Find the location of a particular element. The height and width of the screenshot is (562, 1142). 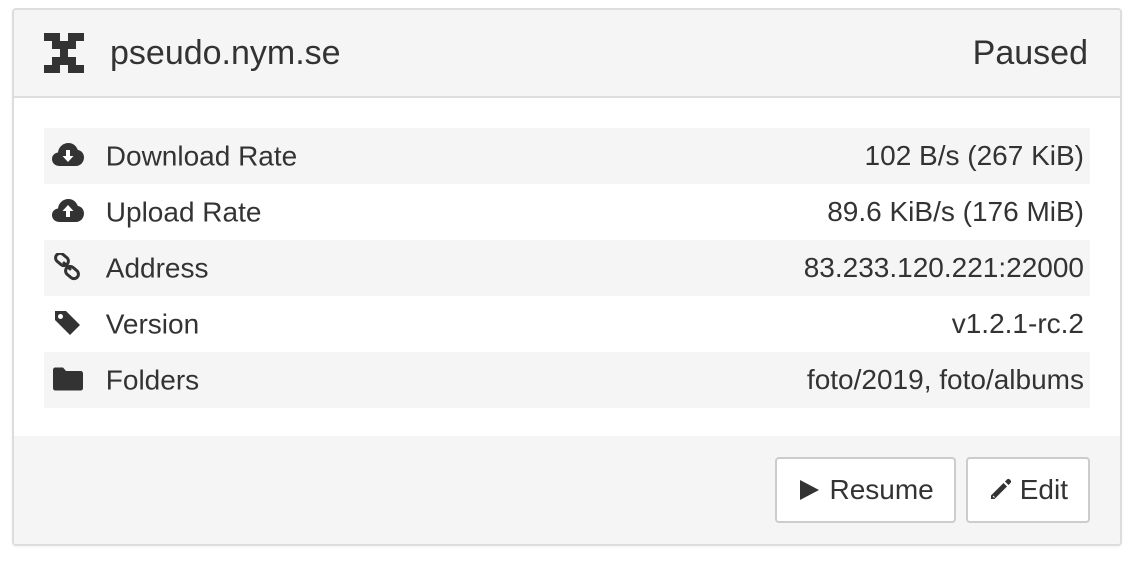

tag-icon is located at coordinates (67, 322).